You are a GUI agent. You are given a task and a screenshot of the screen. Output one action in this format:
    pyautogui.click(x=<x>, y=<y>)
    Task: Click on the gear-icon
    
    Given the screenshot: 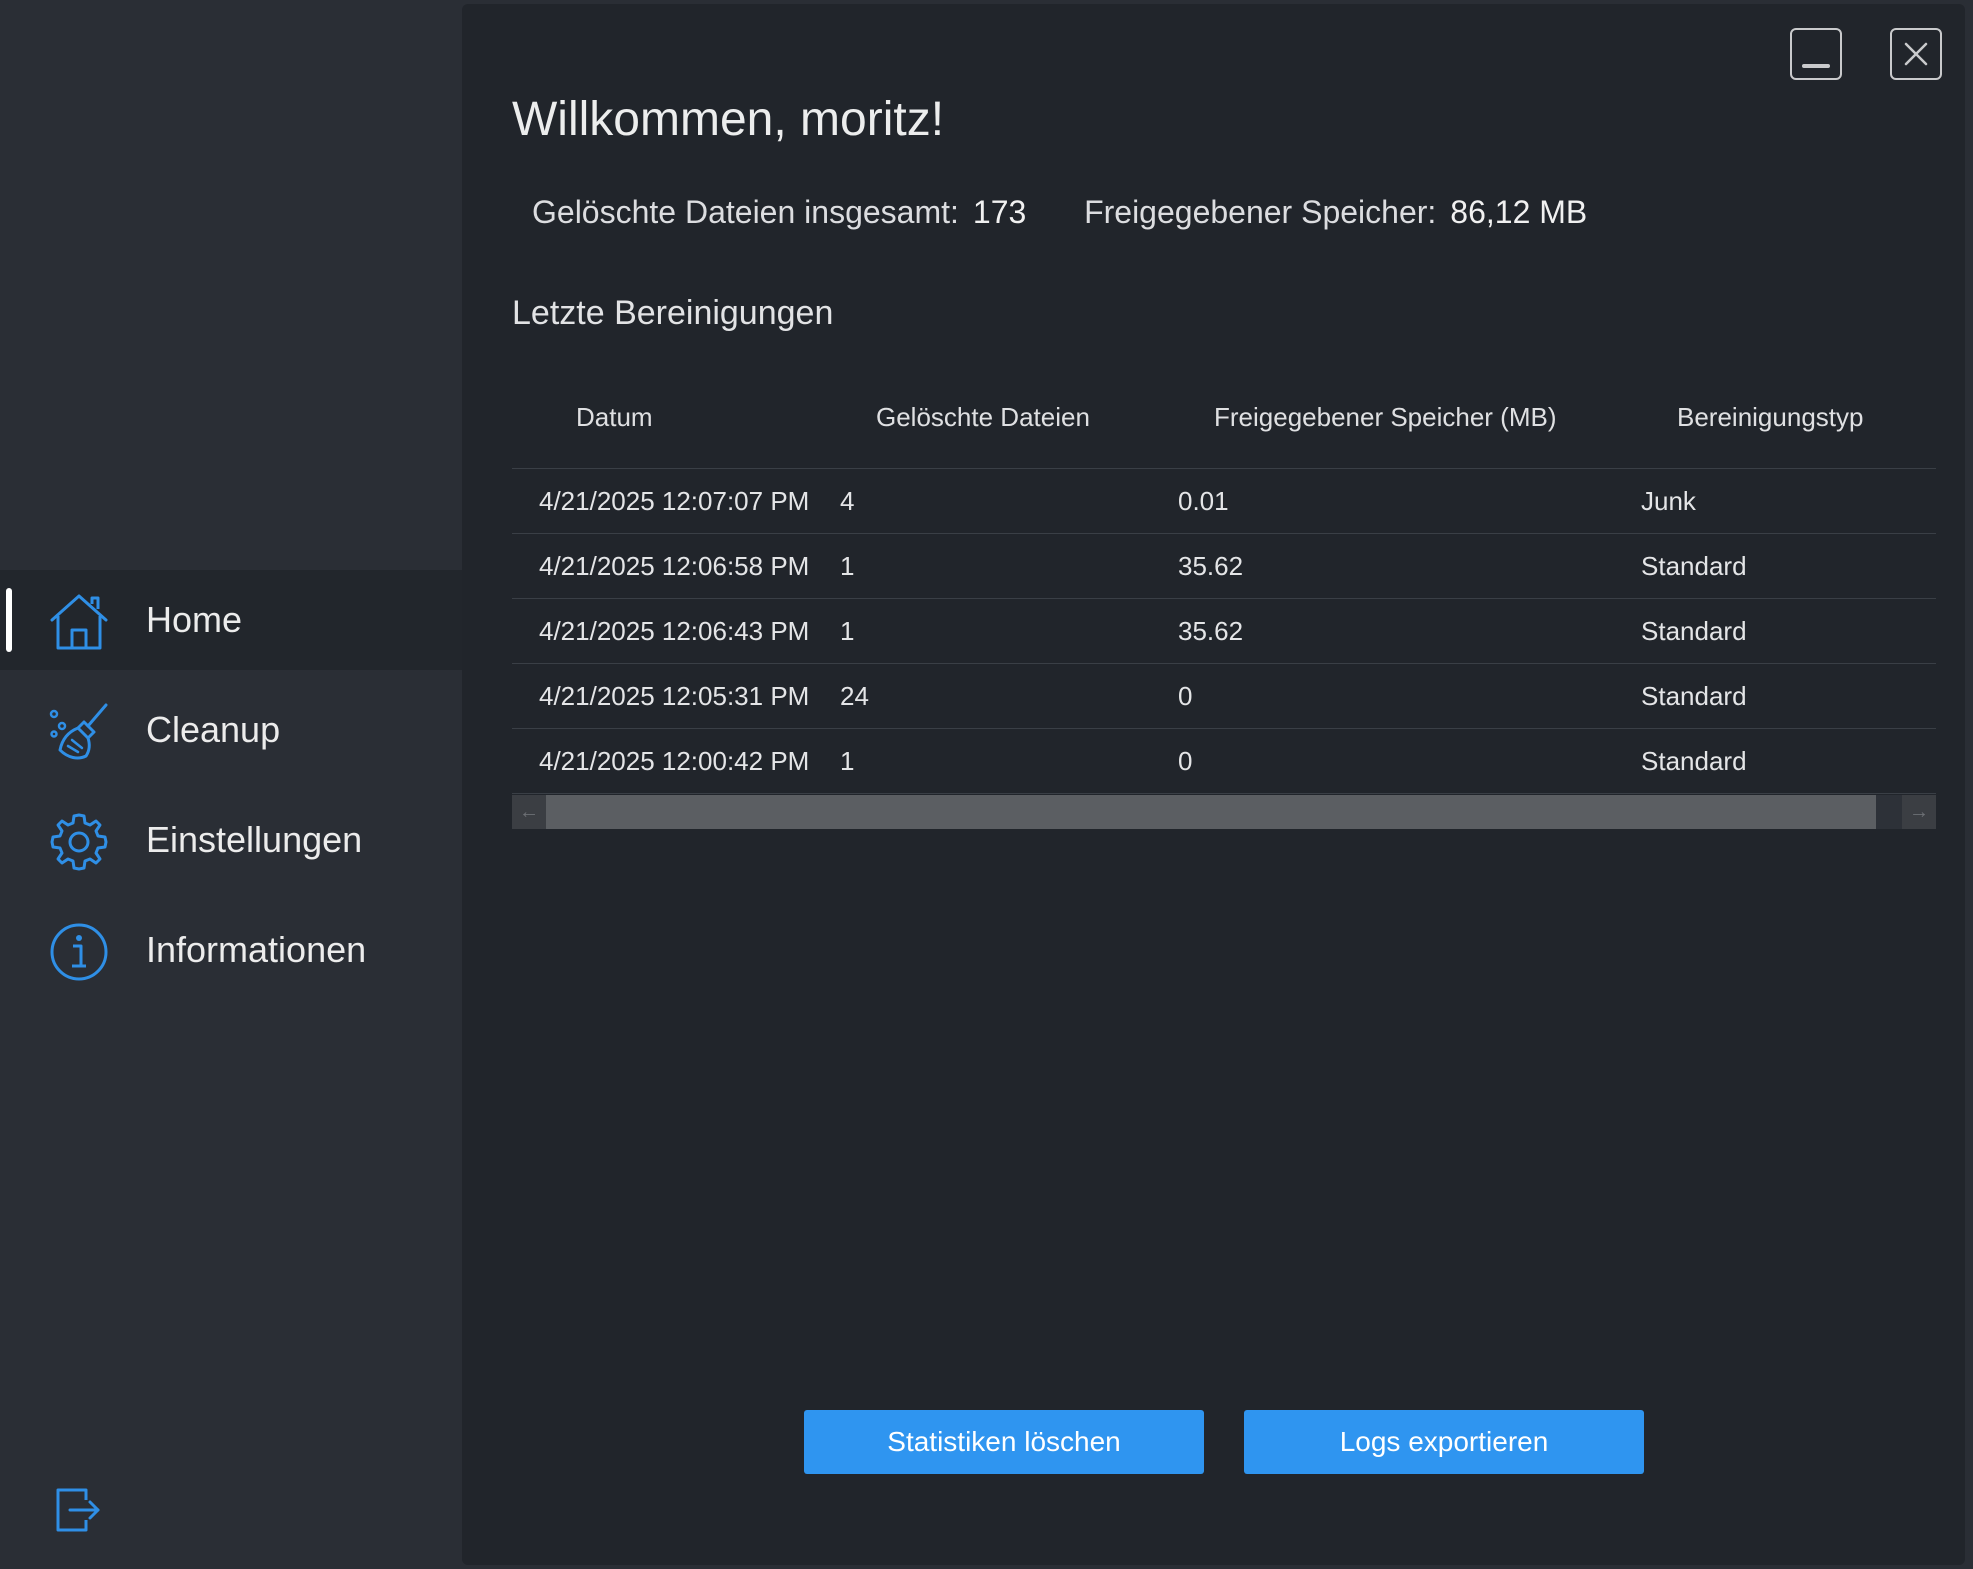 What is the action you would take?
    pyautogui.click(x=79, y=842)
    